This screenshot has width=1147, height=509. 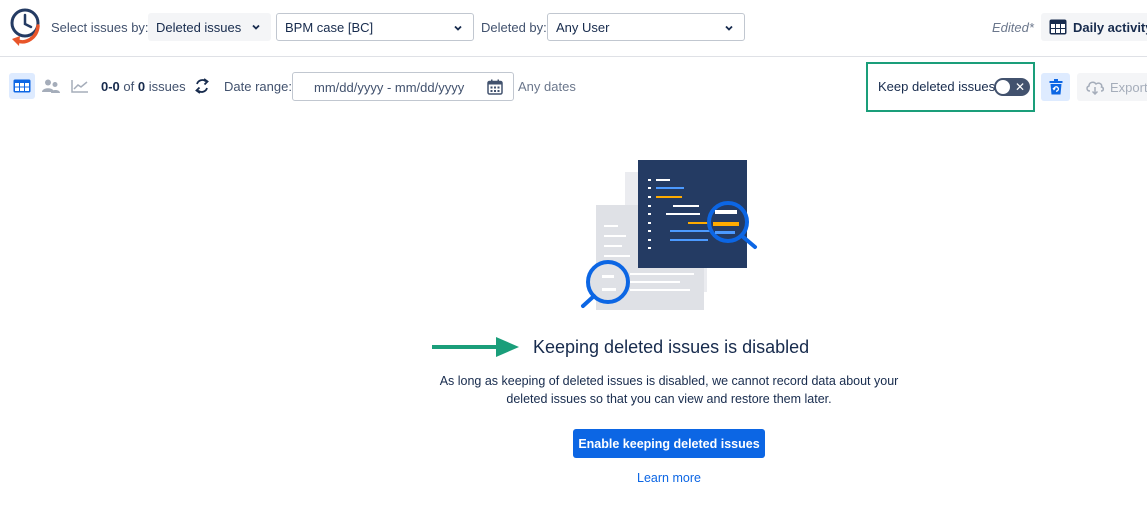 What do you see at coordinates (1012, 87) in the screenshot?
I see `keep-deleted-issues-toggle: ✕` at bounding box center [1012, 87].